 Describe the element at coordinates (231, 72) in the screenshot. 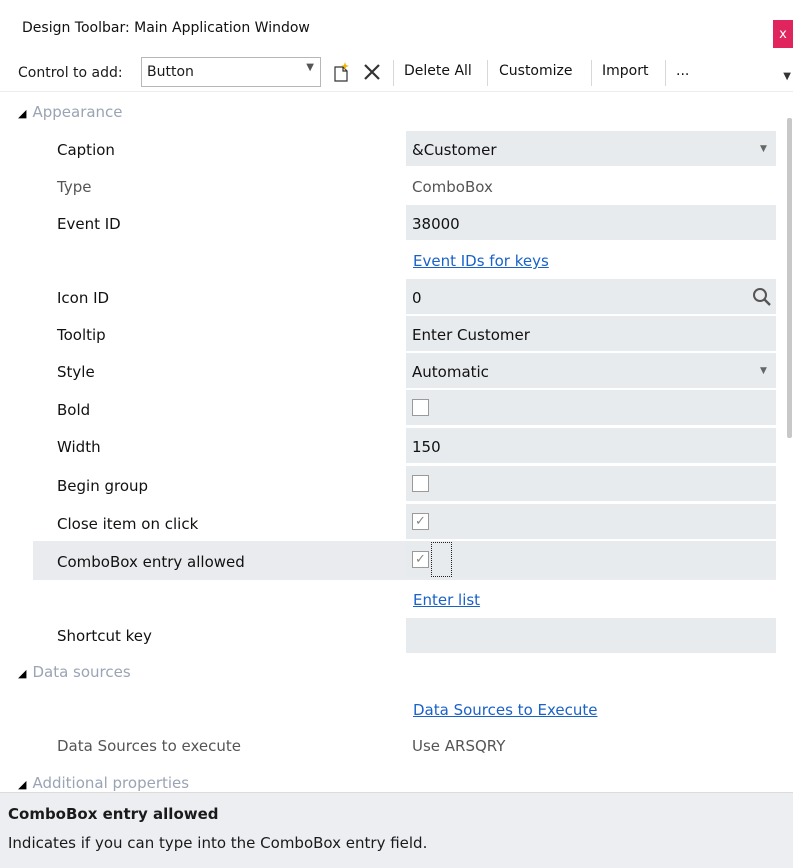

I see `control-to-add-combobox: Button ▼` at that location.